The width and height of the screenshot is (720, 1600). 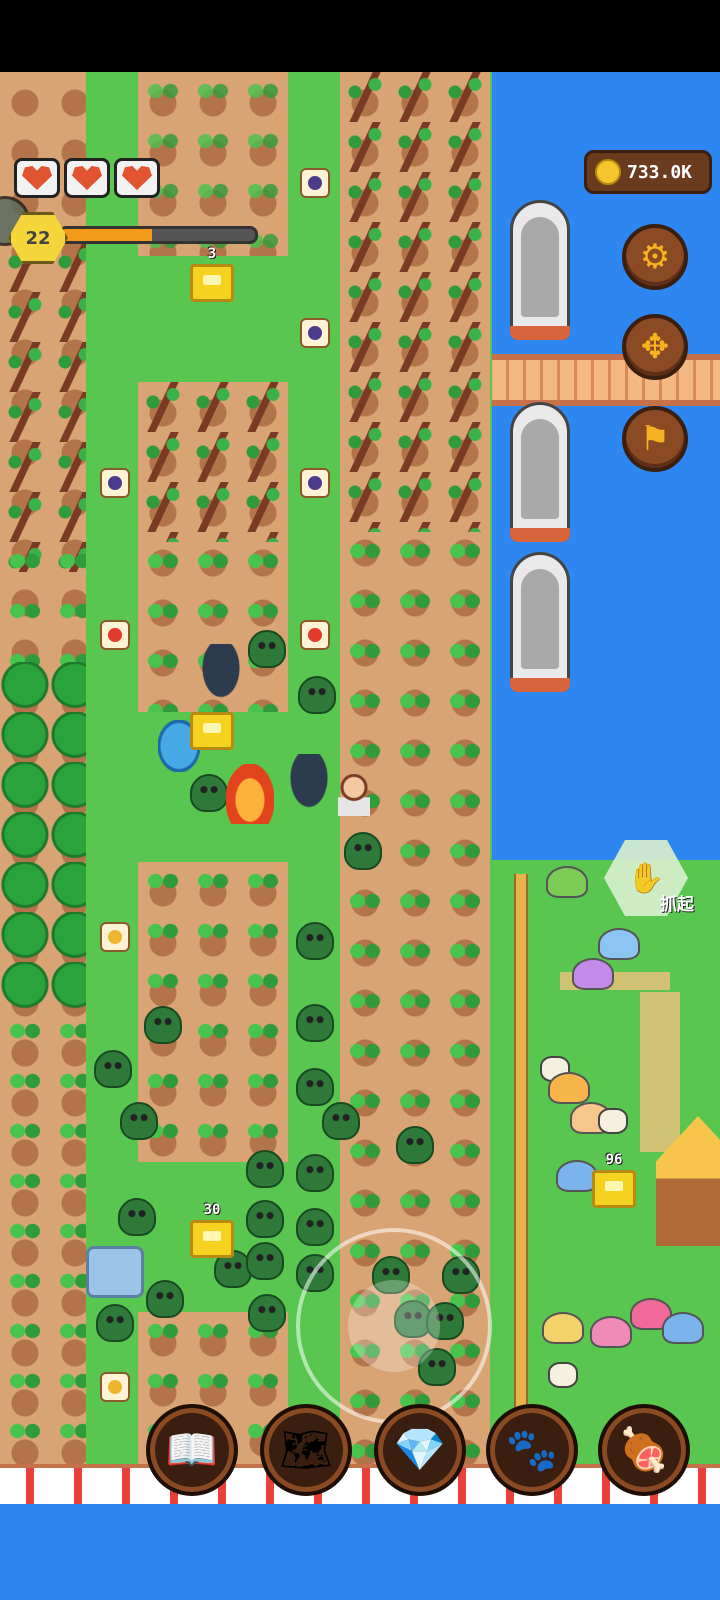 I want to click on book-button: 📖, so click(x=192, y=1450).